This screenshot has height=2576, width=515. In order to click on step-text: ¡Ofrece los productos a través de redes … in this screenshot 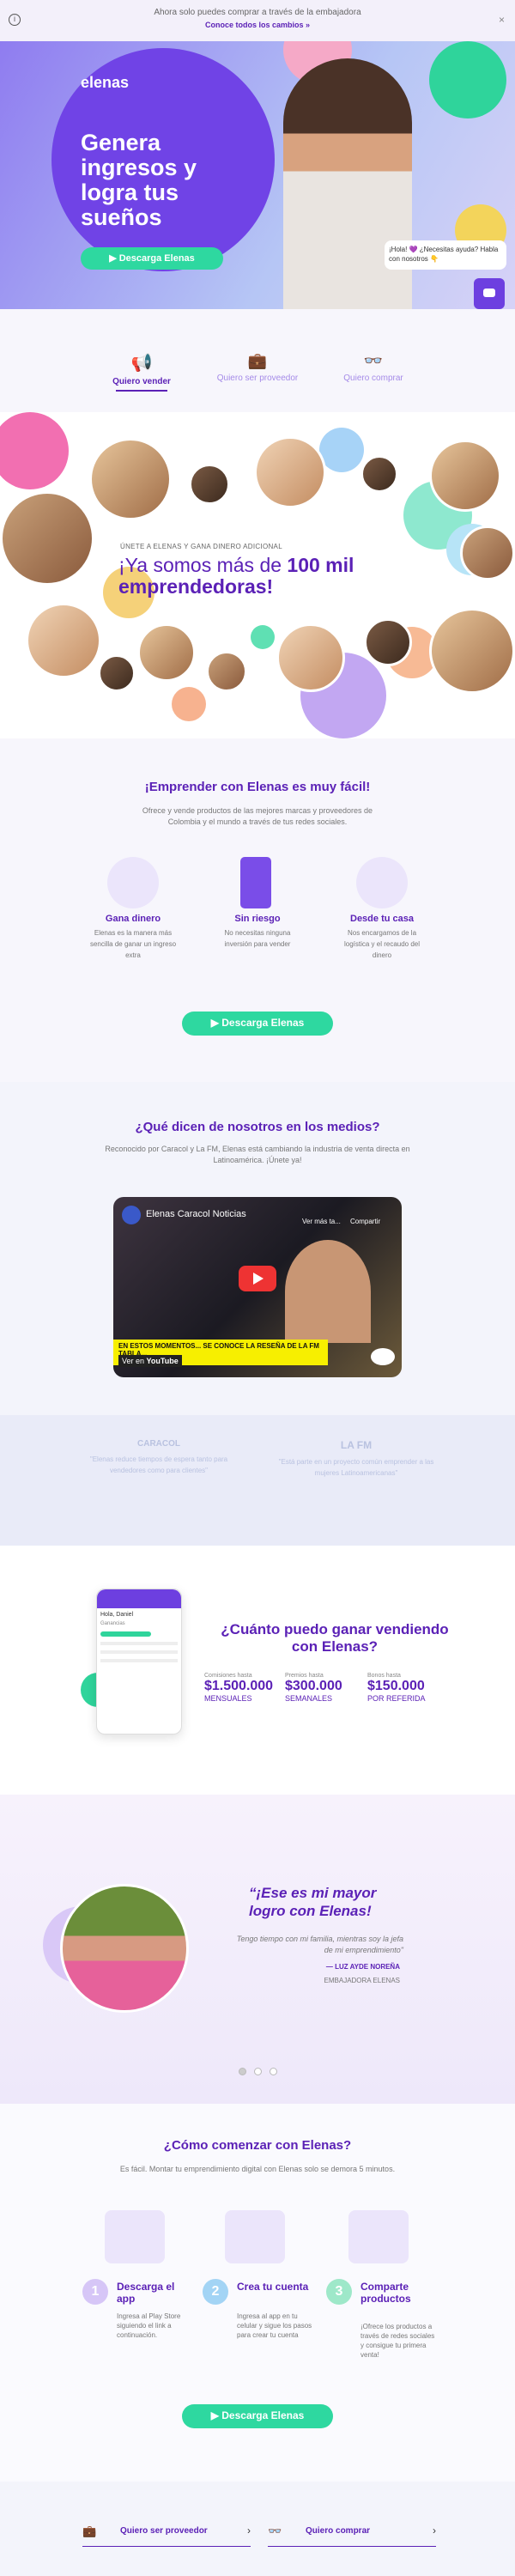, I will do `click(397, 2341)`.